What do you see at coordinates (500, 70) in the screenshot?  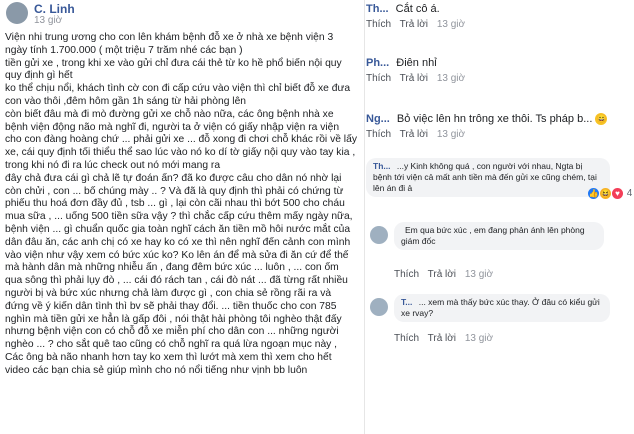 I see `comment: Ph... Điên nhỉ Thích Trả lời 13 giờ` at bounding box center [500, 70].